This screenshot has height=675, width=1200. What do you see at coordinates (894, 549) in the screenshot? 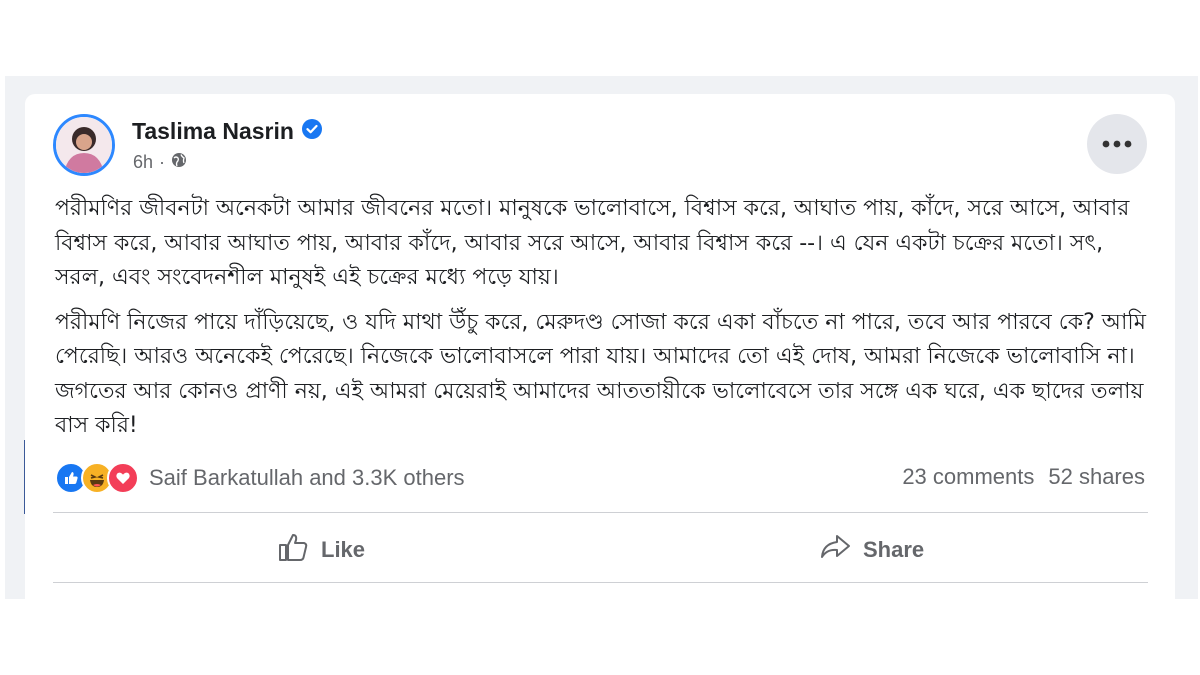
I see `share-label: Share` at bounding box center [894, 549].